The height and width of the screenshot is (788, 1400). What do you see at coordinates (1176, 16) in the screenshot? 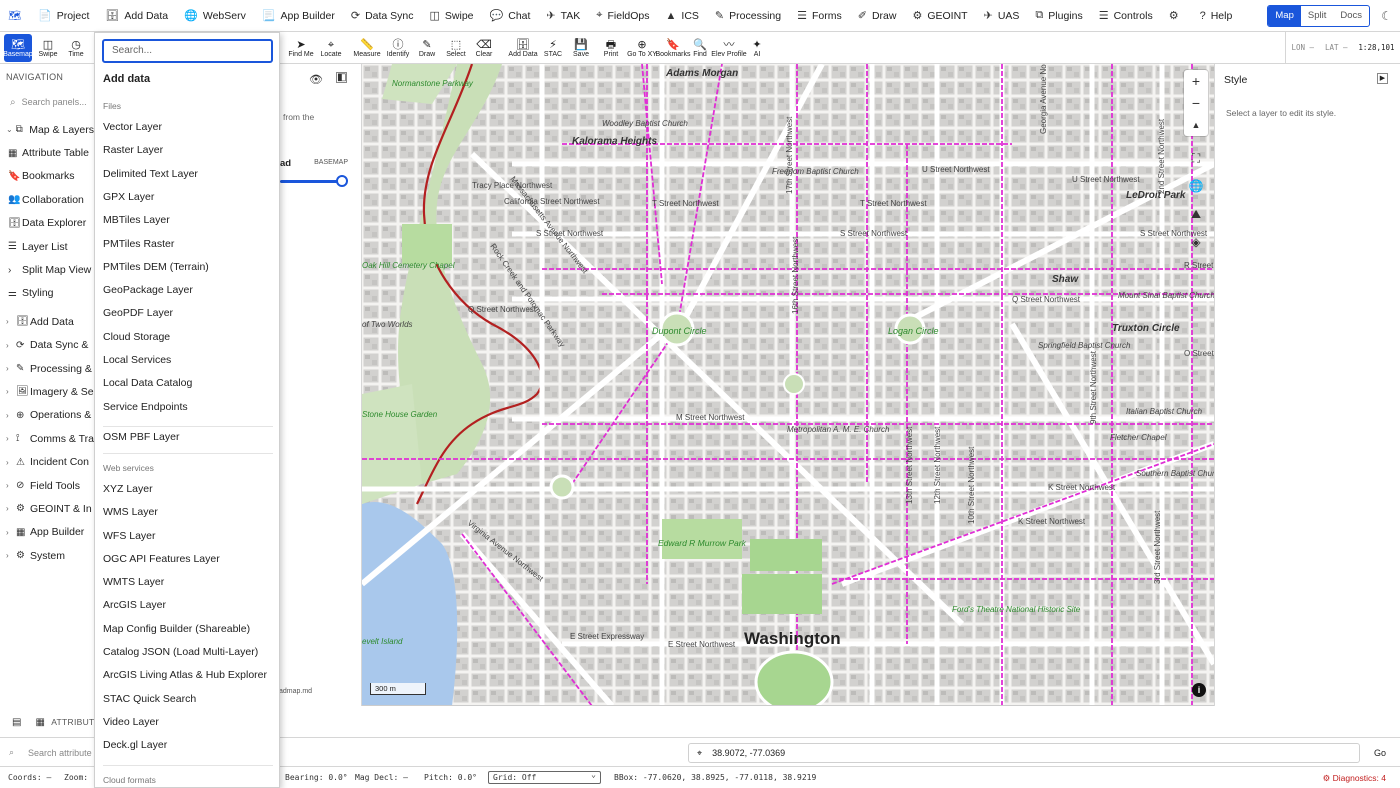
I see `menu-settings: ⚙` at bounding box center [1176, 16].